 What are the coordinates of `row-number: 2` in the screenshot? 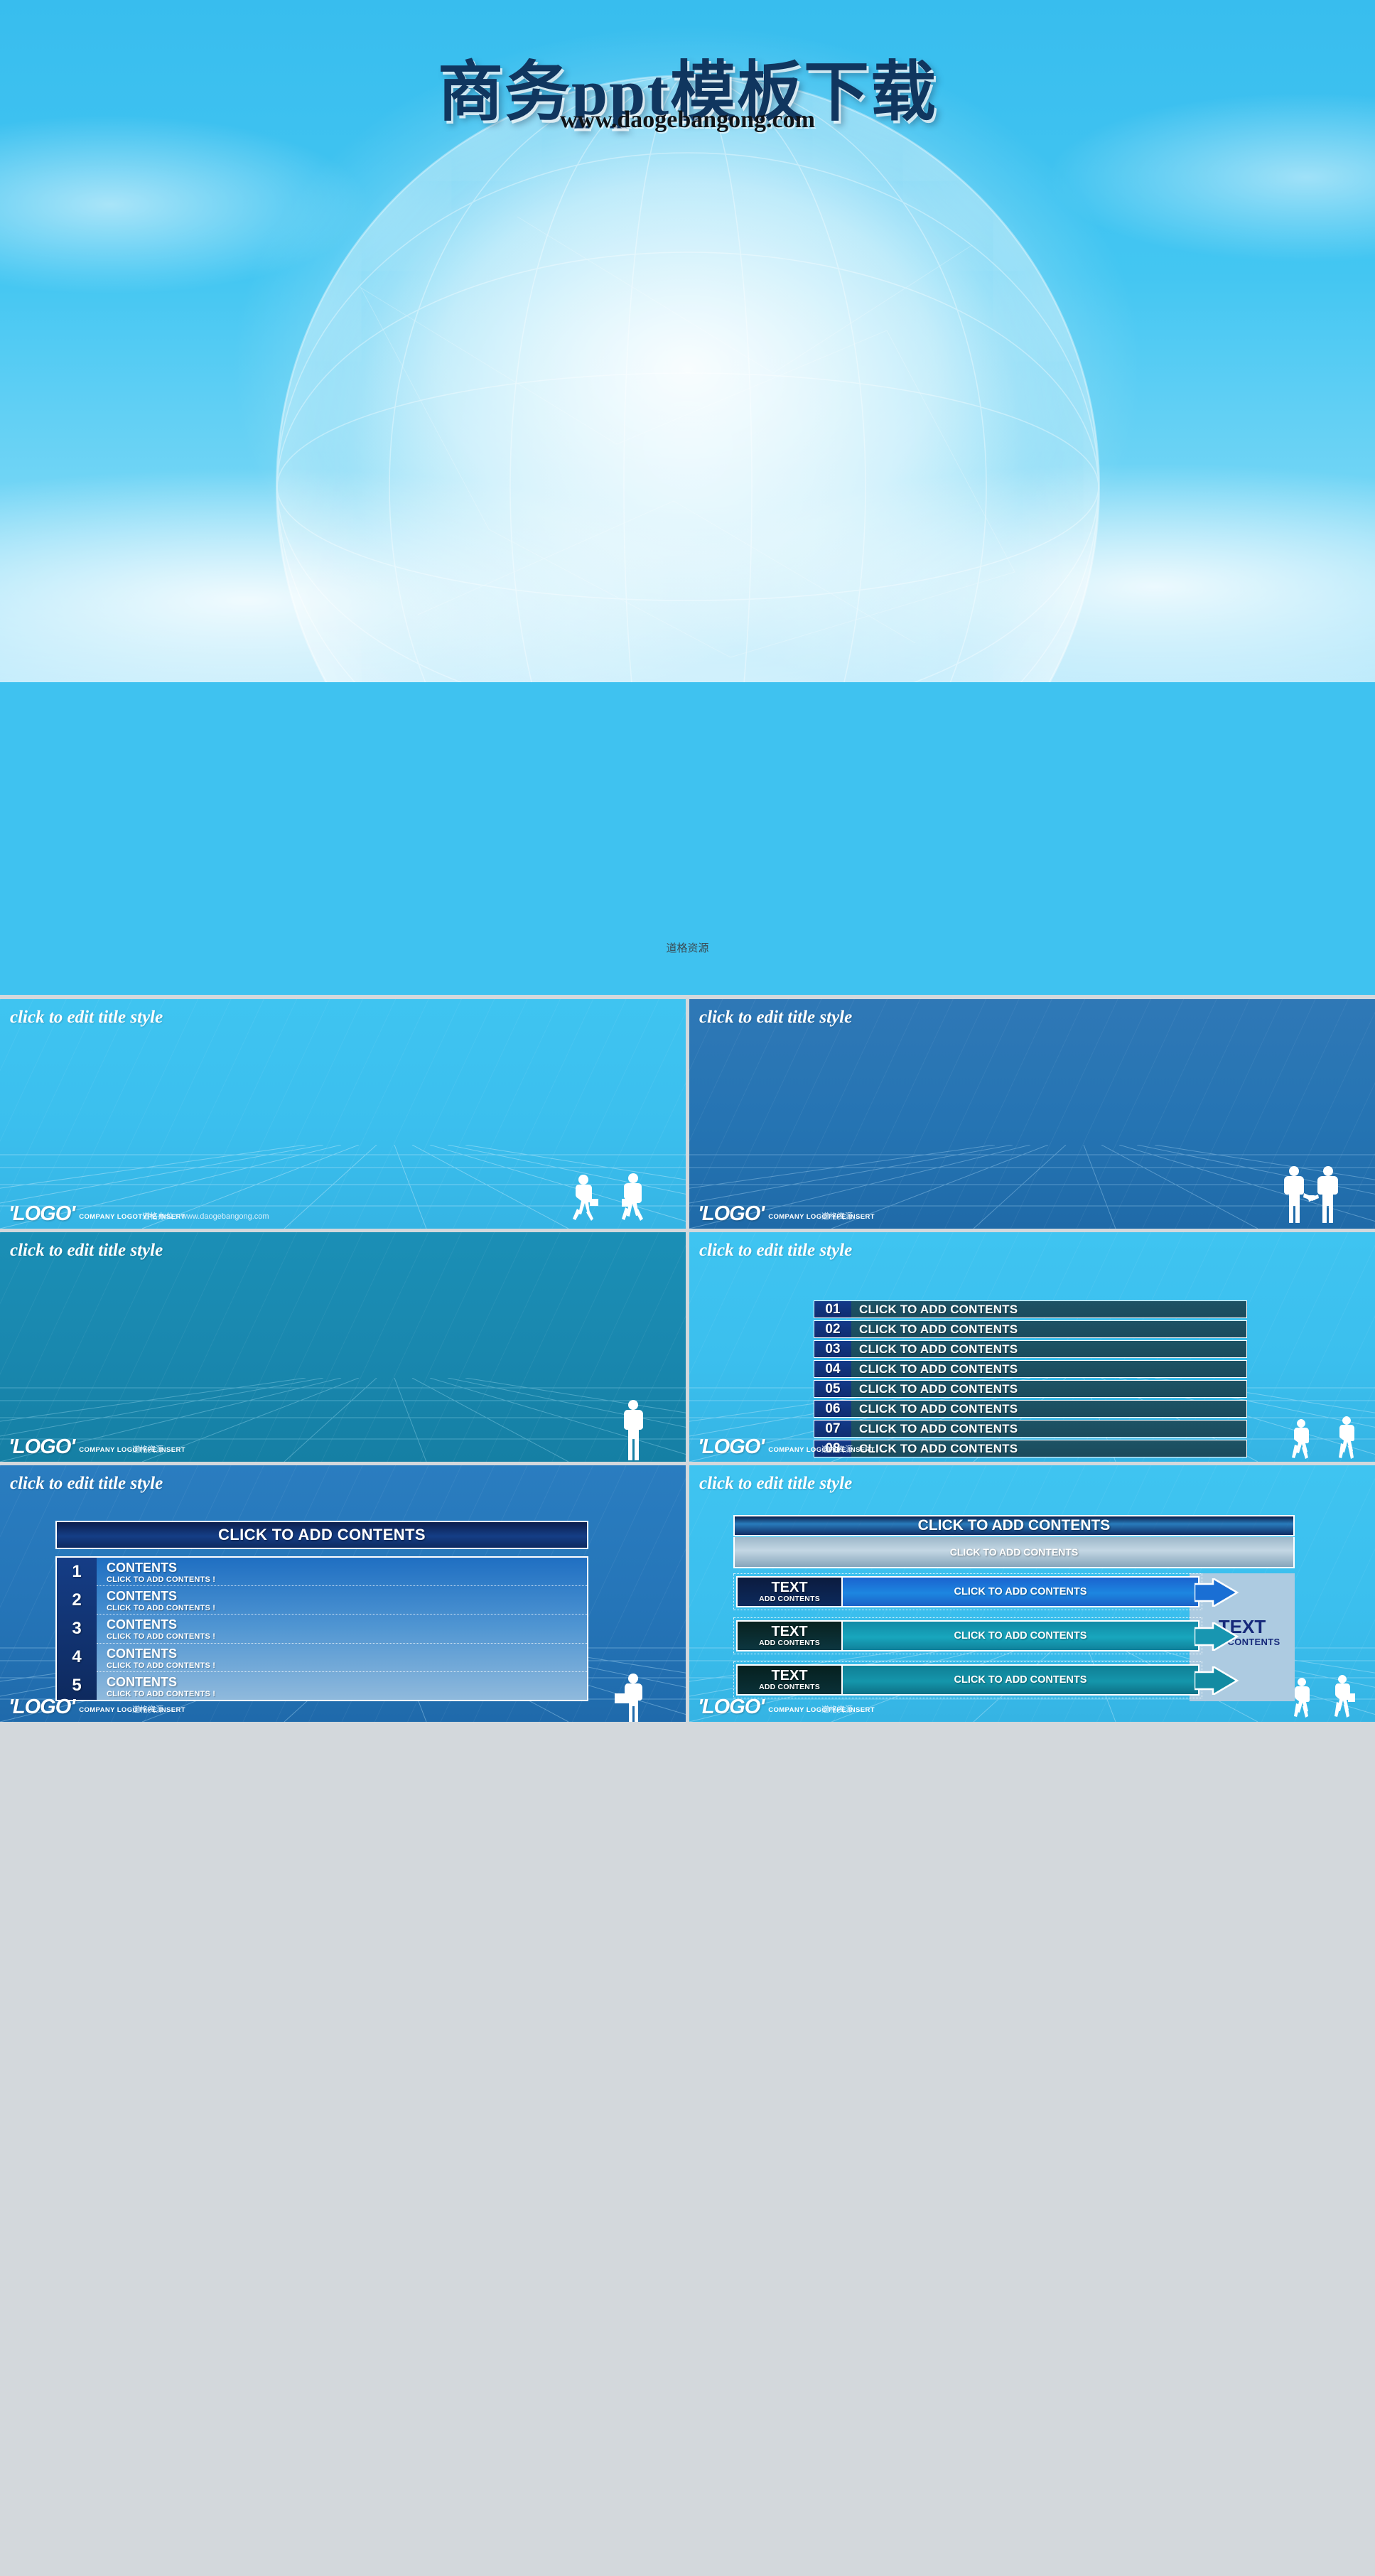 It's located at (77, 1600).